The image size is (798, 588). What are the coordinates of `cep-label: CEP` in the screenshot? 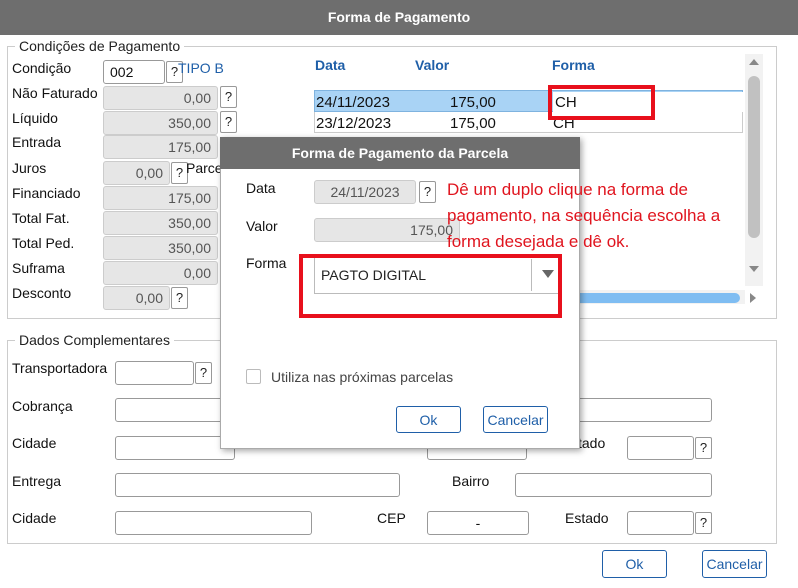 It's located at (391, 518).